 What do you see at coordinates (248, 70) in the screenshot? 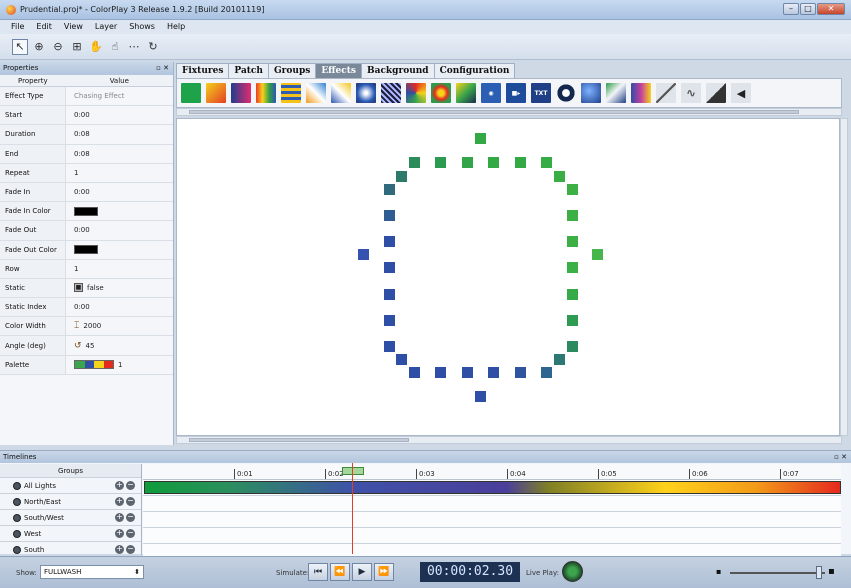
I see `tab-patch: Patch` at bounding box center [248, 70].